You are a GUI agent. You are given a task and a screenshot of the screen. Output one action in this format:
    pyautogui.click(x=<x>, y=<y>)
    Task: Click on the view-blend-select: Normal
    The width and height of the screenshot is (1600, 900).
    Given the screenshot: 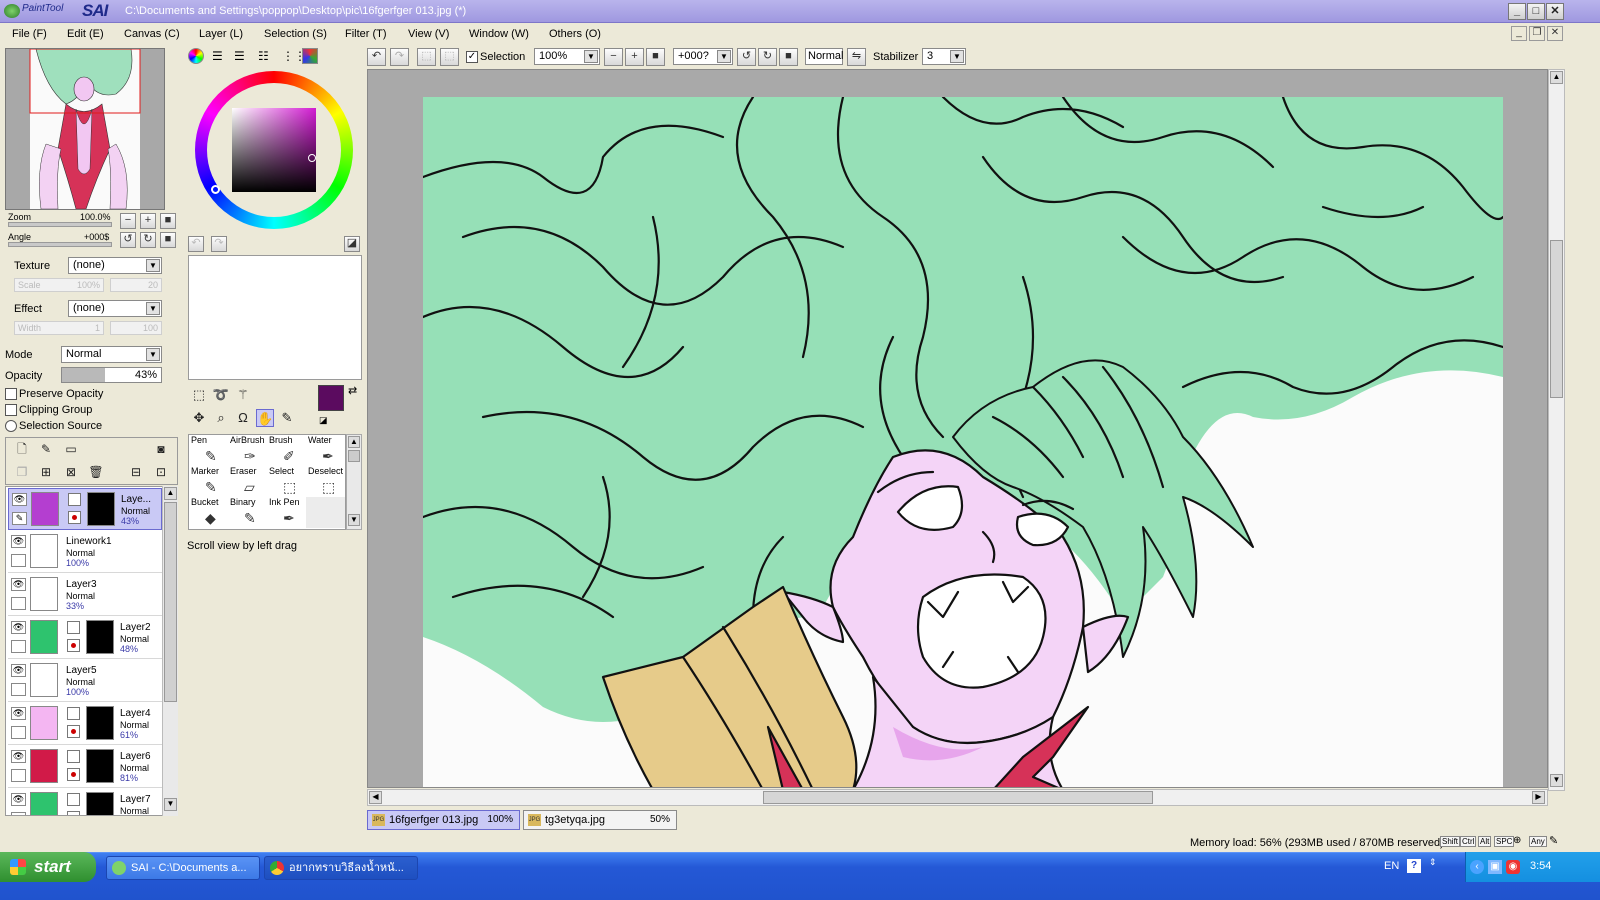 What is the action you would take?
    pyautogui.click(x=824, y=56)
    